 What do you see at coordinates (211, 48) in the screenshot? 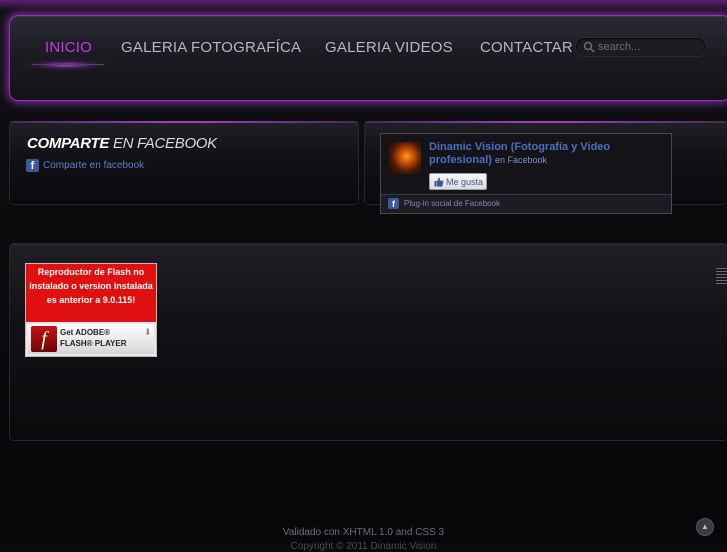
I see `nav-item-galeria-fotografica: GALERIA FOTOGRAFÍCA` at bounding box center [211, 48].